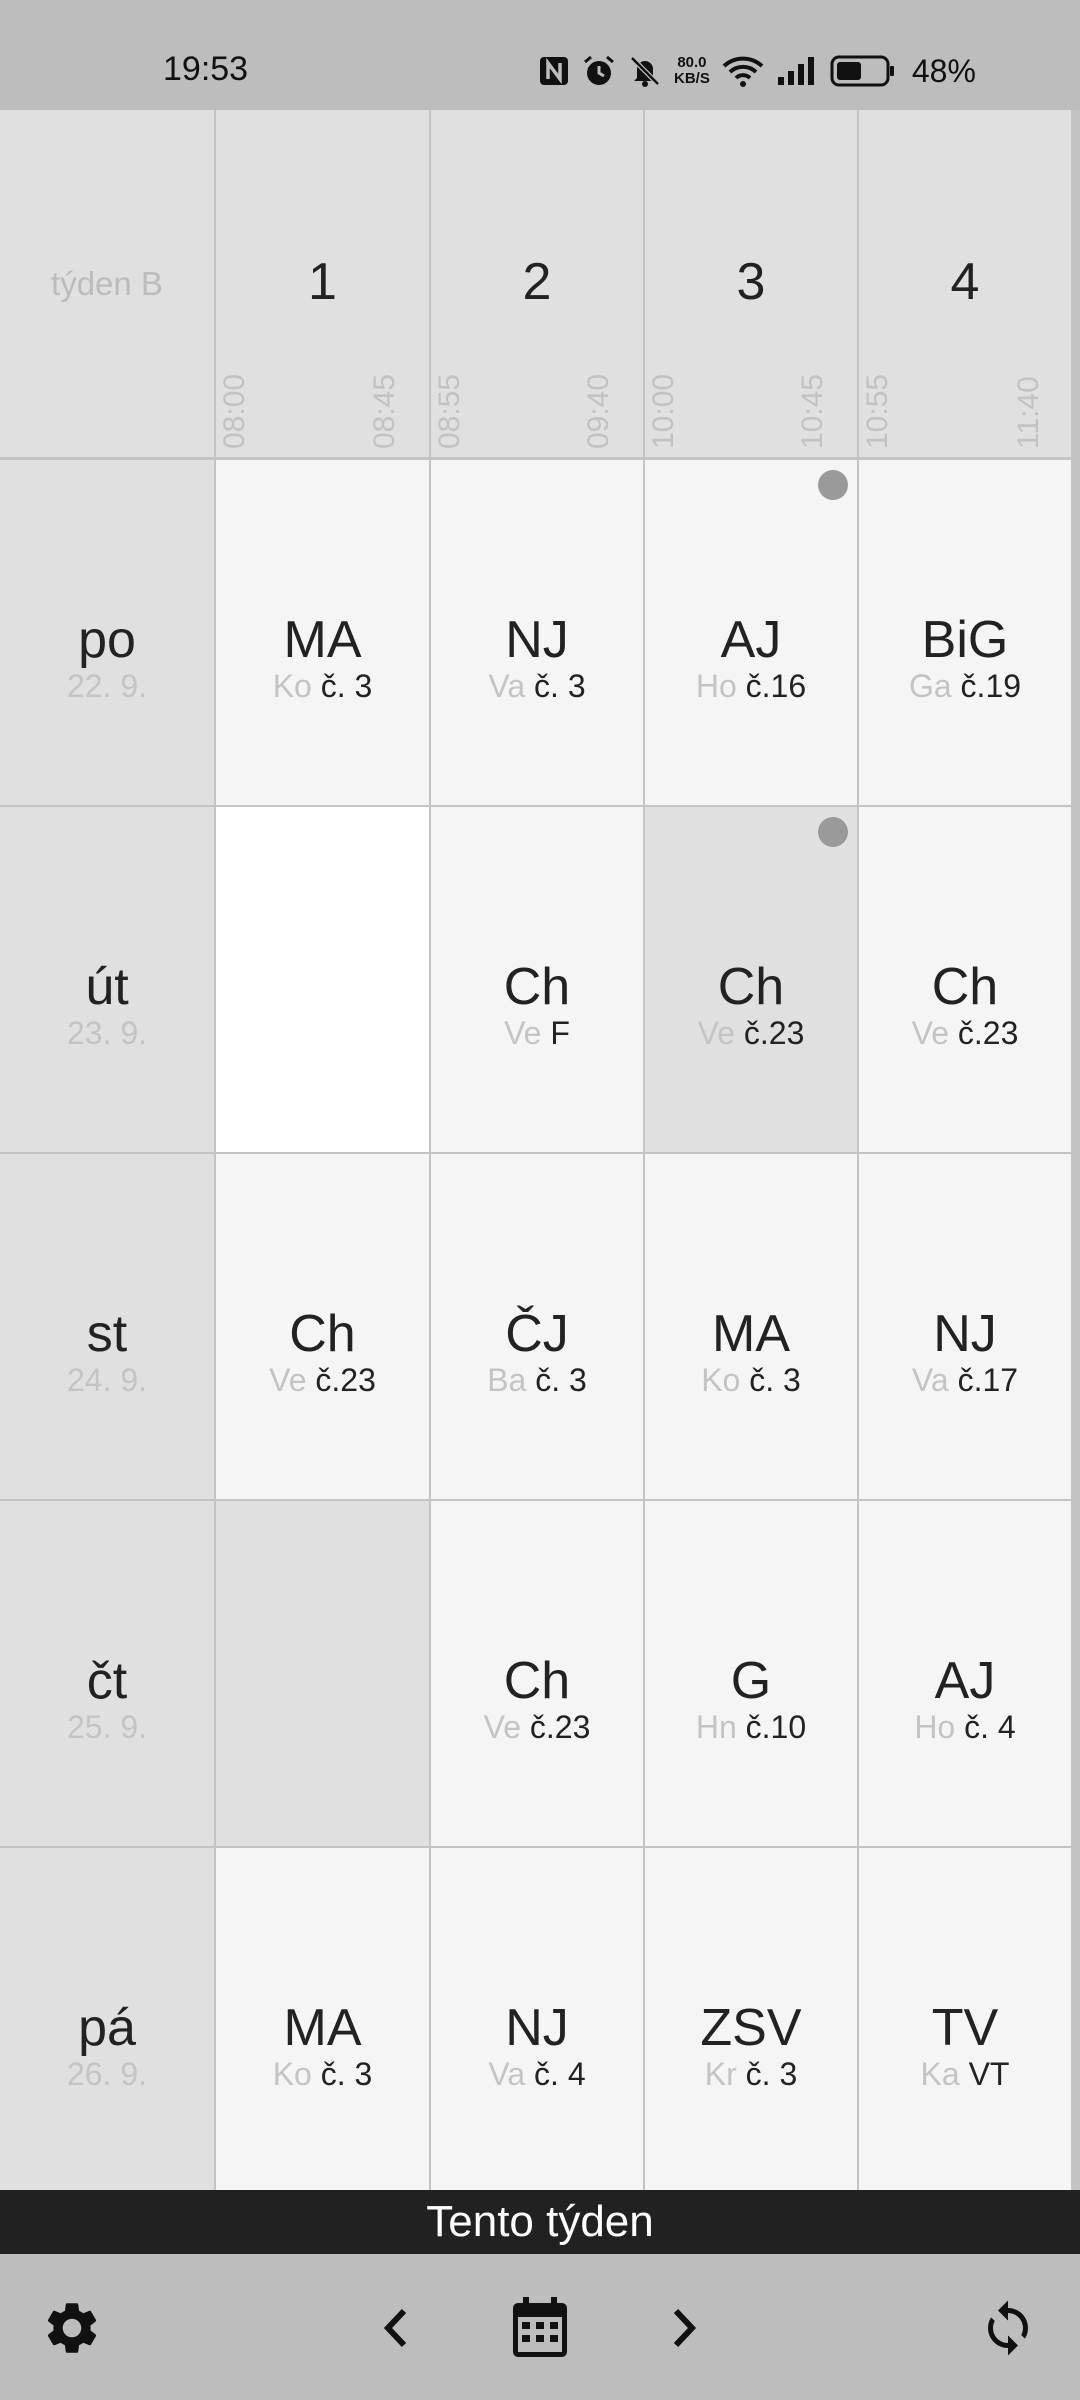 This screenshot has height=2400, width=1080. What do you see at coordinates (107, 686) in the screenshot?
I see `day-date: 22. 9.` at bounding box center [107, 686].